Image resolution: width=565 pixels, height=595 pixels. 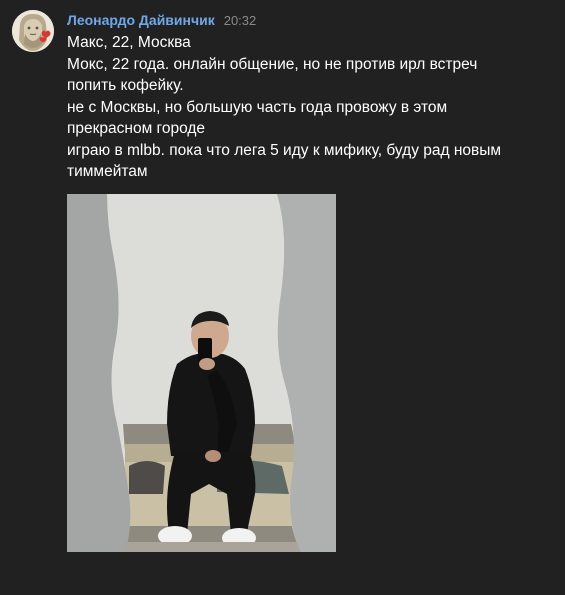 I want to click on message-time: 20:32, so click(x=240, y=20).